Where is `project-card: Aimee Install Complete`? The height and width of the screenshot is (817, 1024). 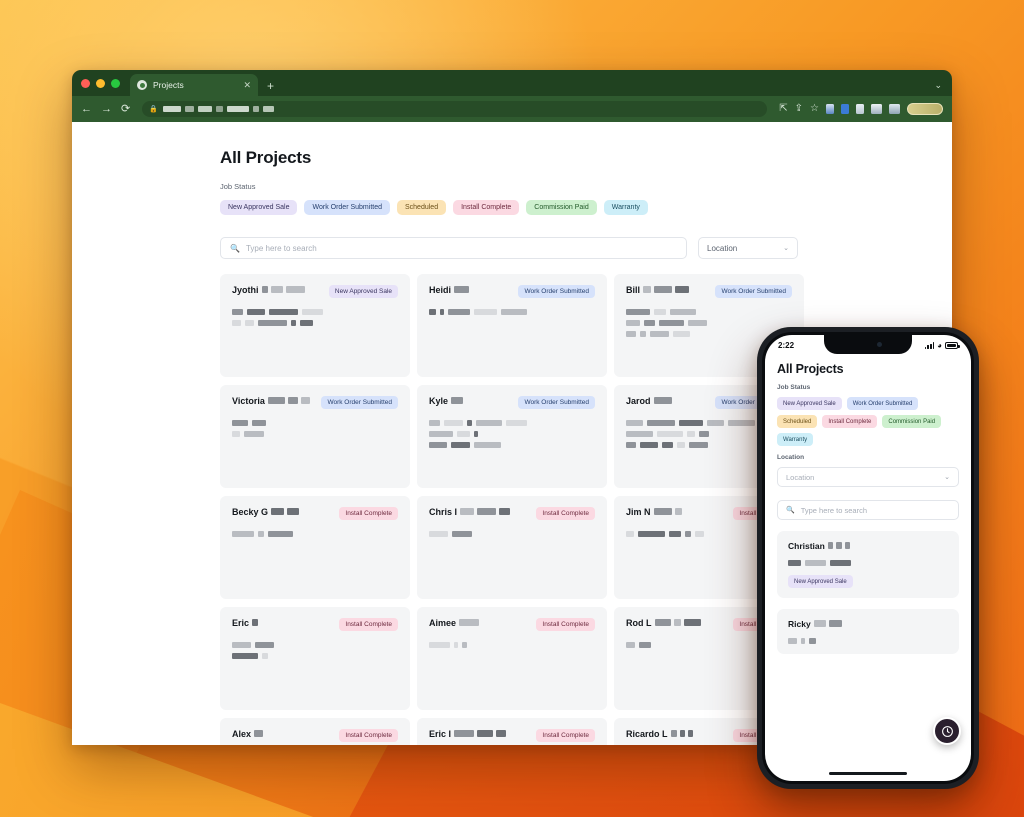
project-card: Aimee Install Complete is located at coordinates (512, 658).